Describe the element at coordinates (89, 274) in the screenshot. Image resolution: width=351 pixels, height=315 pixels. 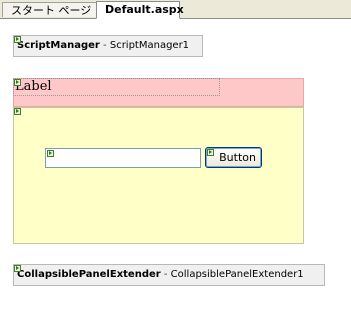
I see `extender-type: CollapsiblePanelExtender` at that location.